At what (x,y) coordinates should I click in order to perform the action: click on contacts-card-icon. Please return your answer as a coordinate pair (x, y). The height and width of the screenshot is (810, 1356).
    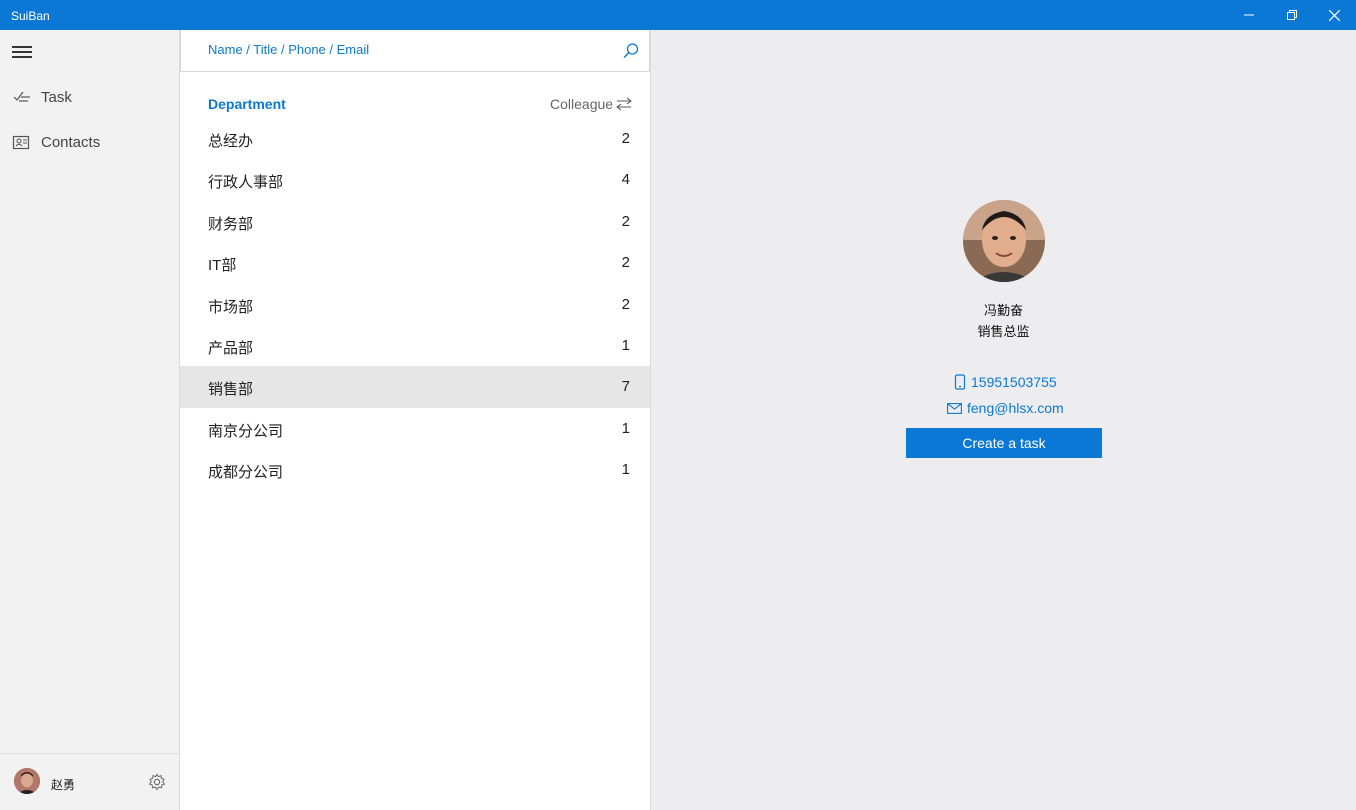
    Looking at the image, I should click on (21, 142).